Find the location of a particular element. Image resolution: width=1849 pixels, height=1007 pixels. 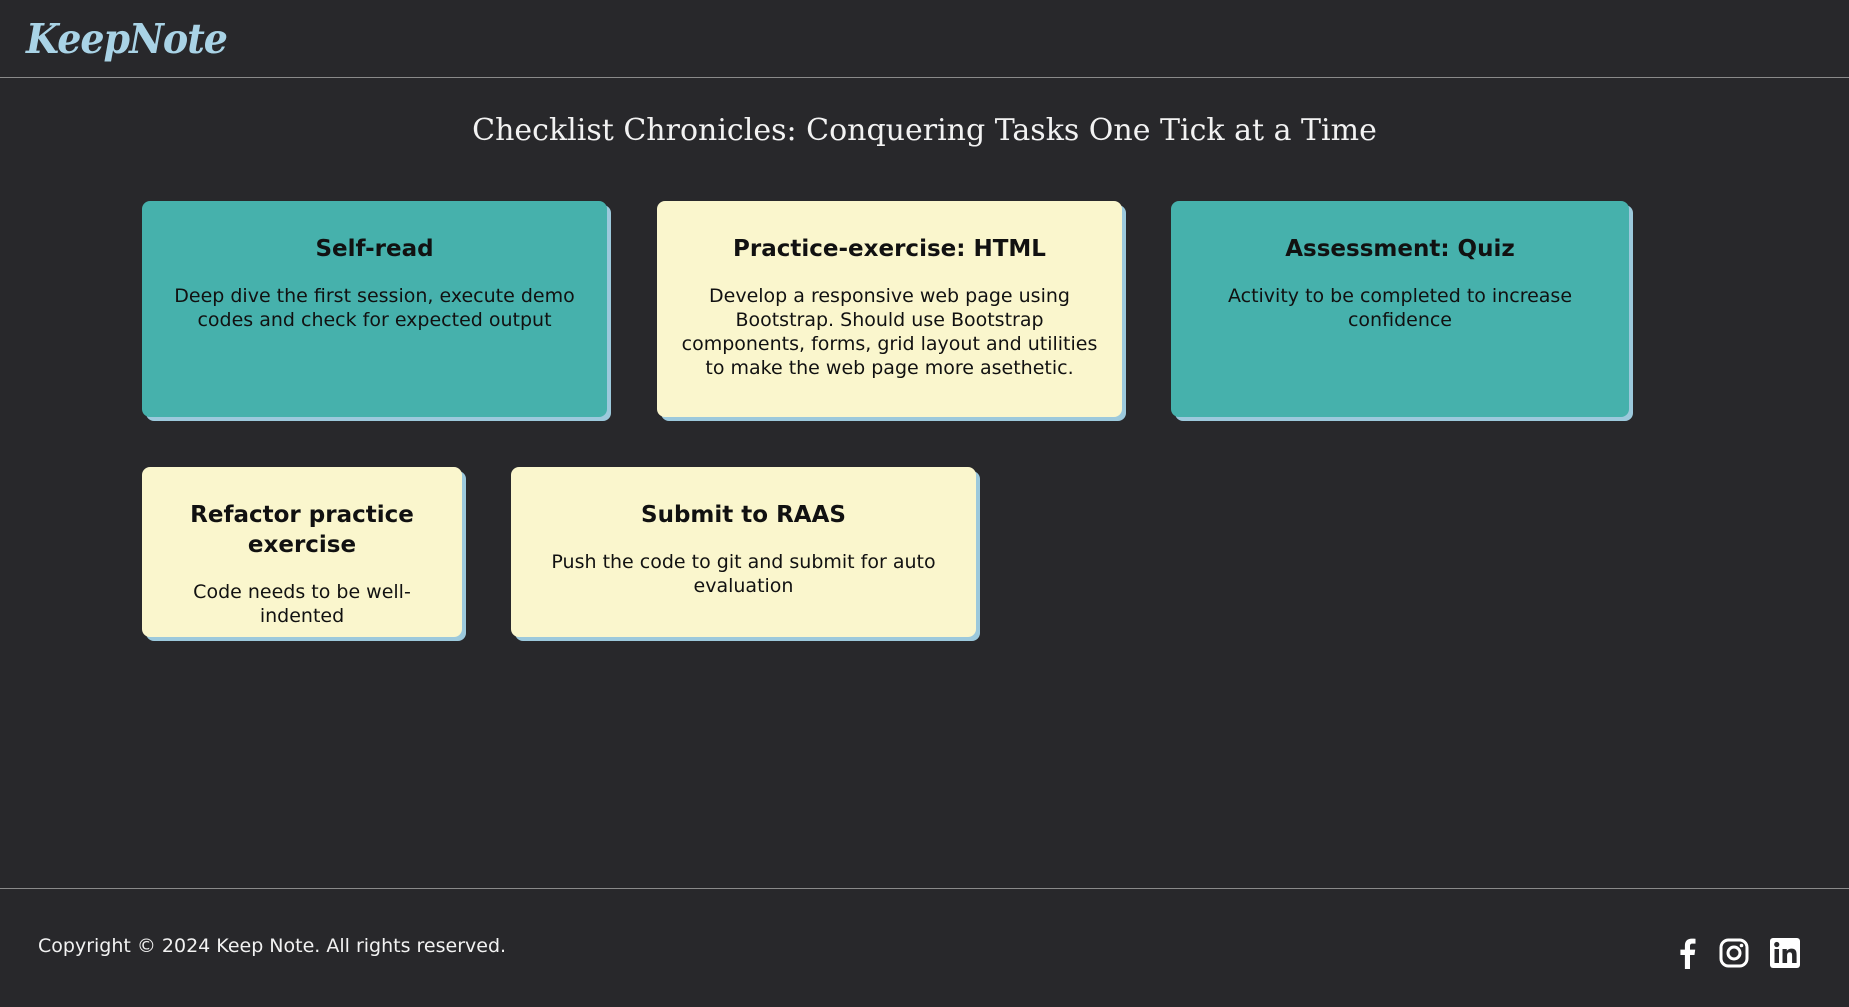

linkedin-icon is located at coordinates (1785, 953).